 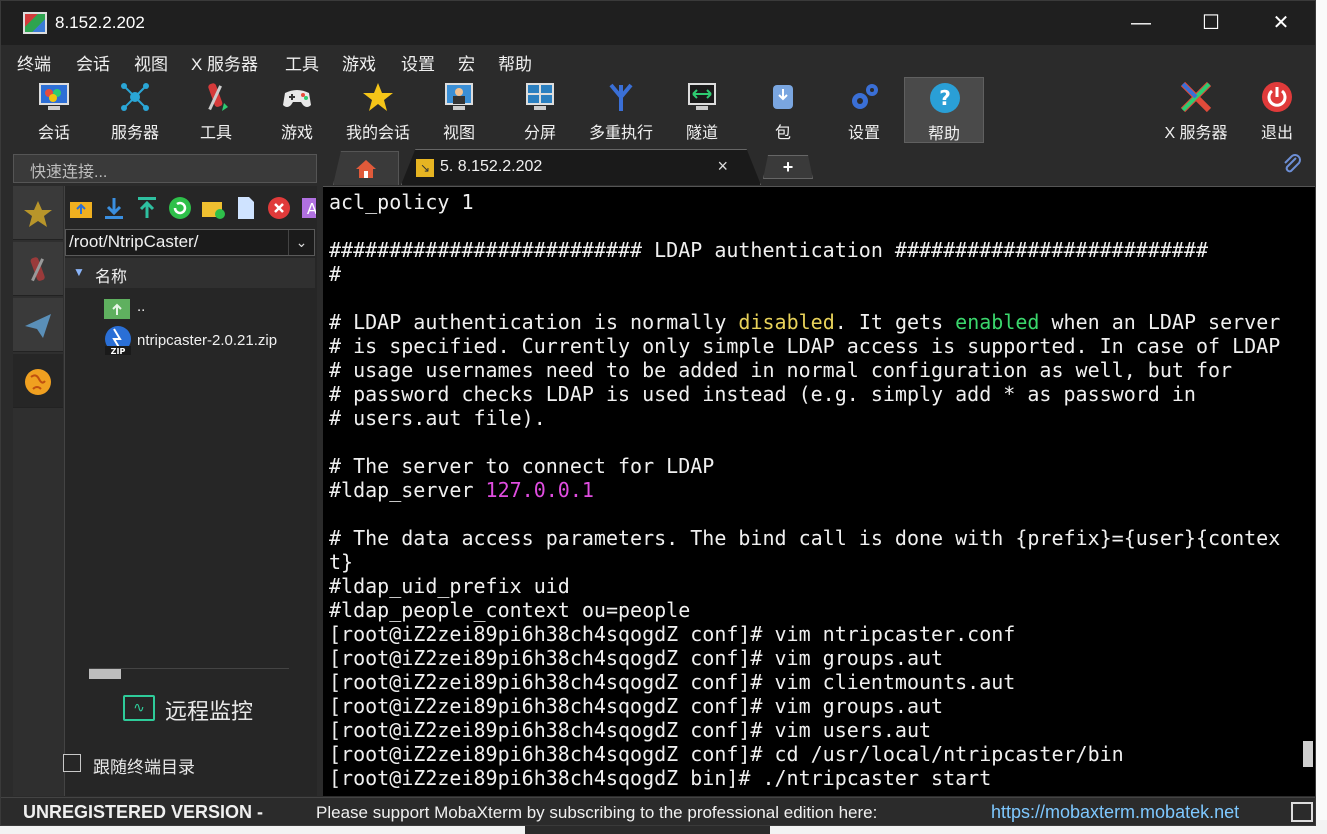 What do you see at coordinates (515, 62) in the screenshot?
I see `menu-help: 帮助` at bounding box center [515, 62].